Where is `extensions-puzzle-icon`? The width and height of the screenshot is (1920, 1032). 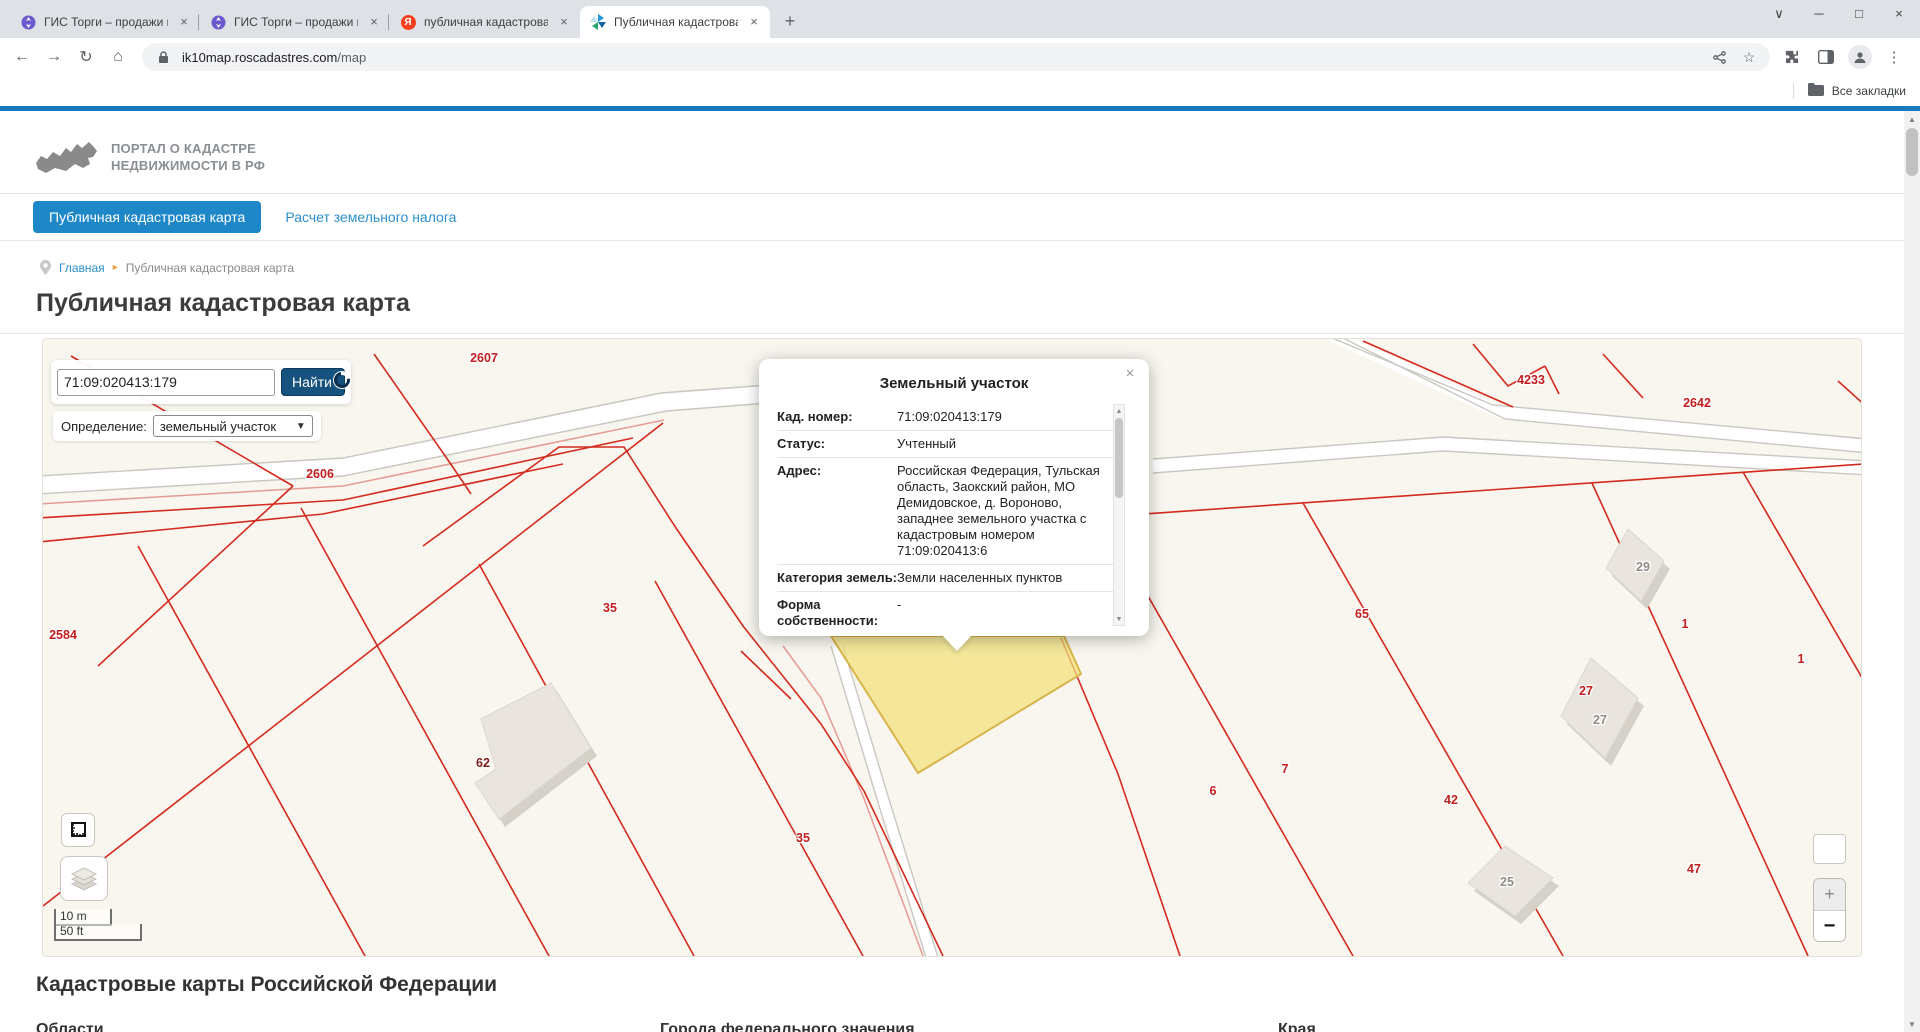 extensions-puzzle-icon is located at coordinates (1792, 57).